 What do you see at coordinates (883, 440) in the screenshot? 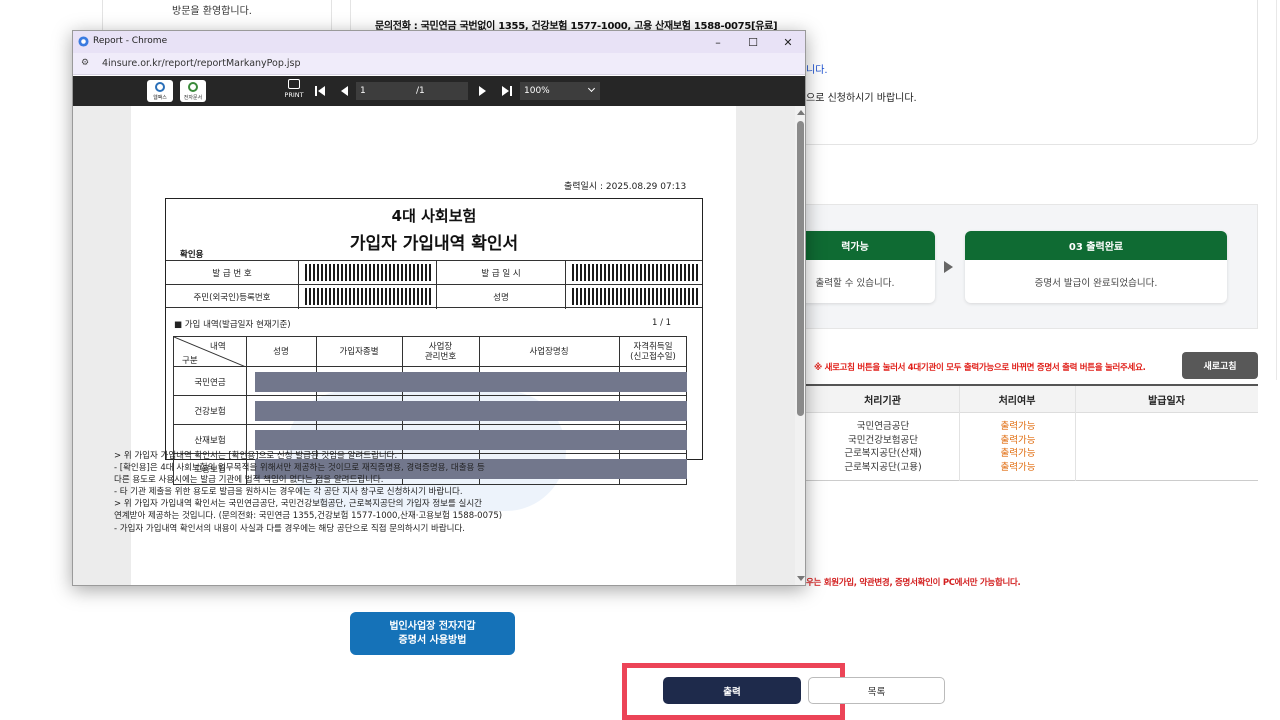
I see `org-item: 국민건강보험공단` at bounding box center [883, 440].